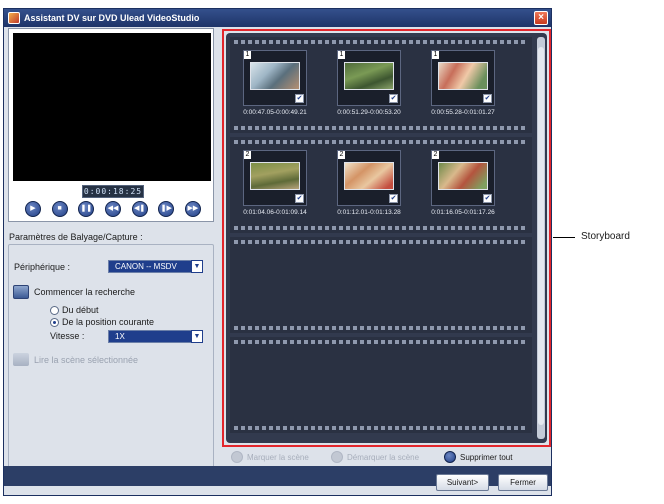  I want to click on clip-time-range: 0:01:16.05-0:01:17.26, so click(463, 212).